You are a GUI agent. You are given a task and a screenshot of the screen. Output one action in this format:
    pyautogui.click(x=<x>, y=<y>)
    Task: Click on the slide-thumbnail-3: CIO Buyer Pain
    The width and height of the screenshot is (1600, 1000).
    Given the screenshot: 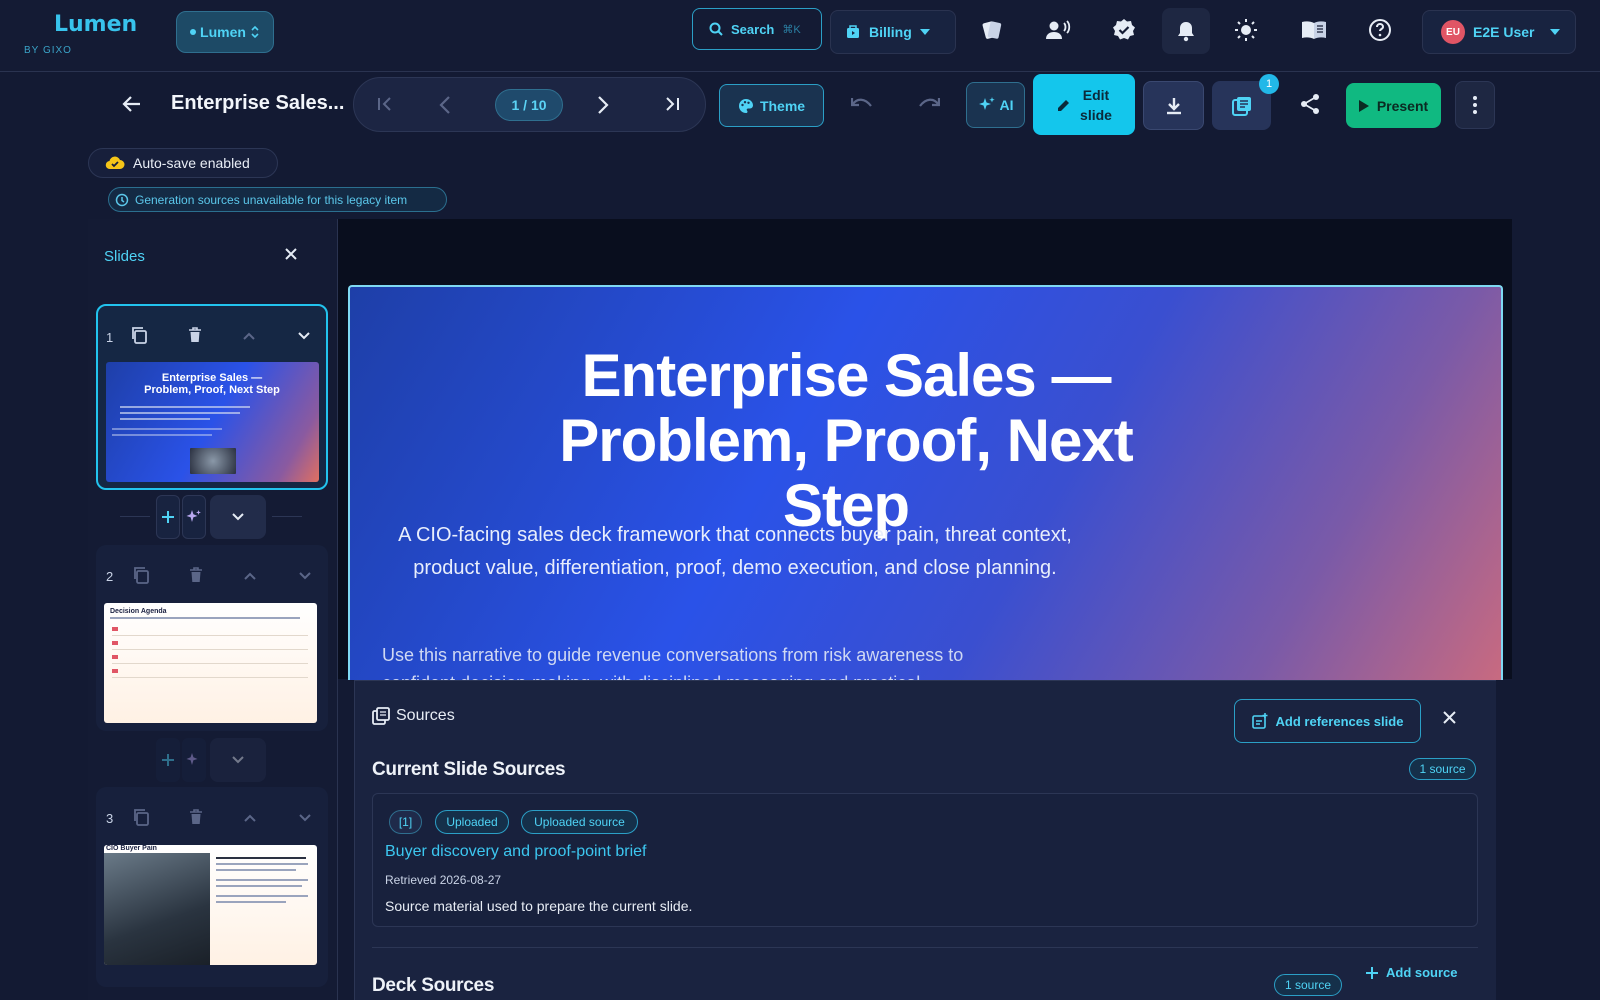 What is the action you would take?
    pyautogui.click(x=210, y=905)
    